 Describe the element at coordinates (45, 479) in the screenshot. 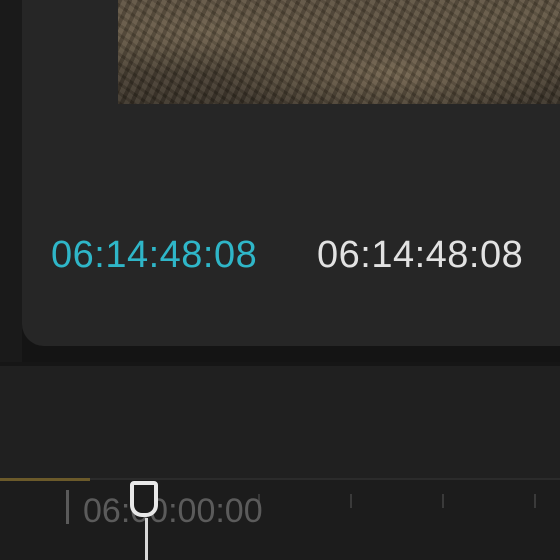

I see `ruler-in-out-range` at that location.